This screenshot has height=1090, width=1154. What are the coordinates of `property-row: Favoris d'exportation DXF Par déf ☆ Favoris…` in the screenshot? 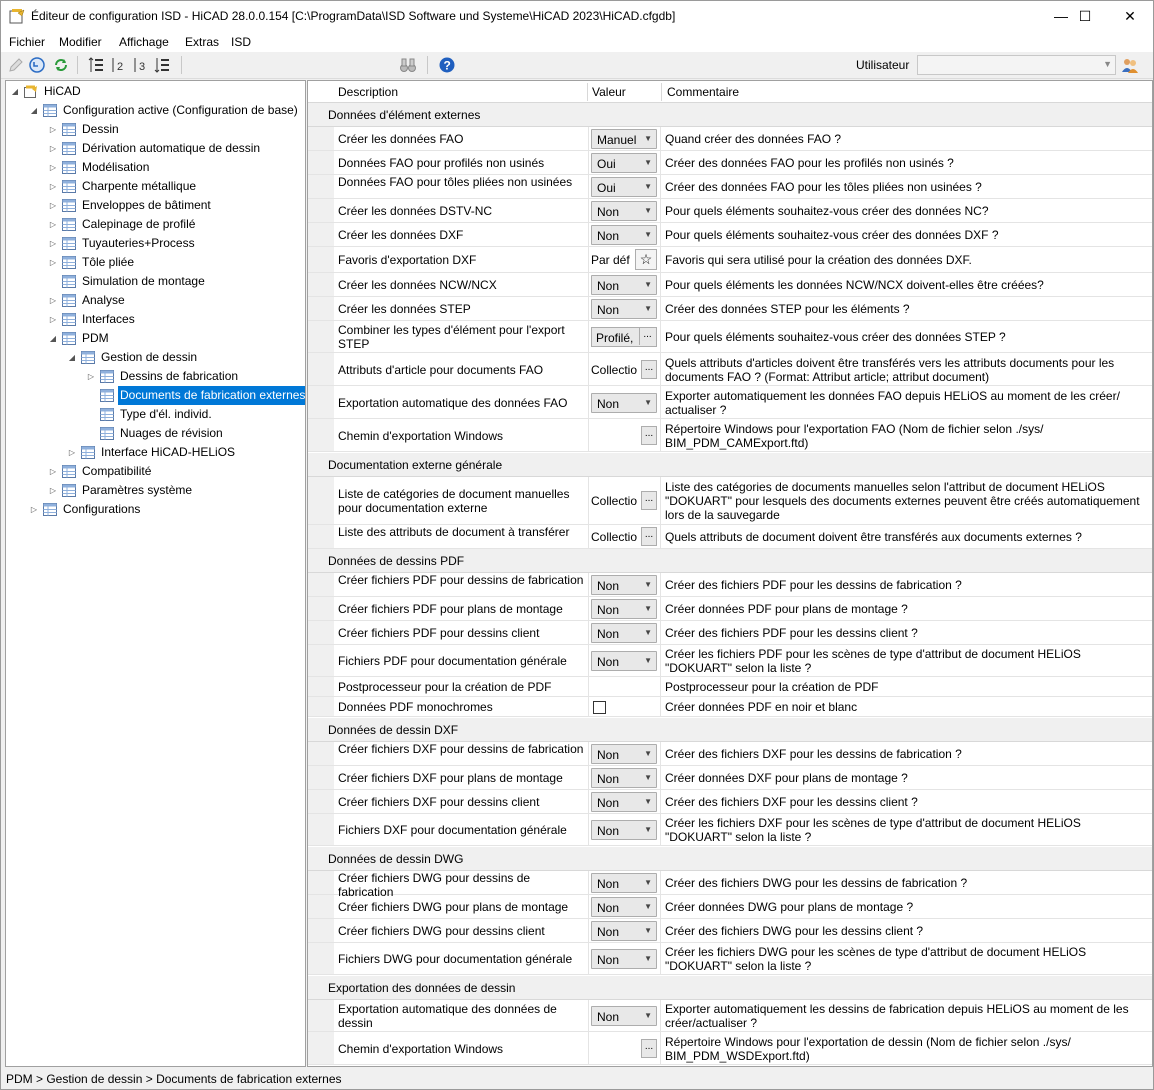 It's located at (730, 260).